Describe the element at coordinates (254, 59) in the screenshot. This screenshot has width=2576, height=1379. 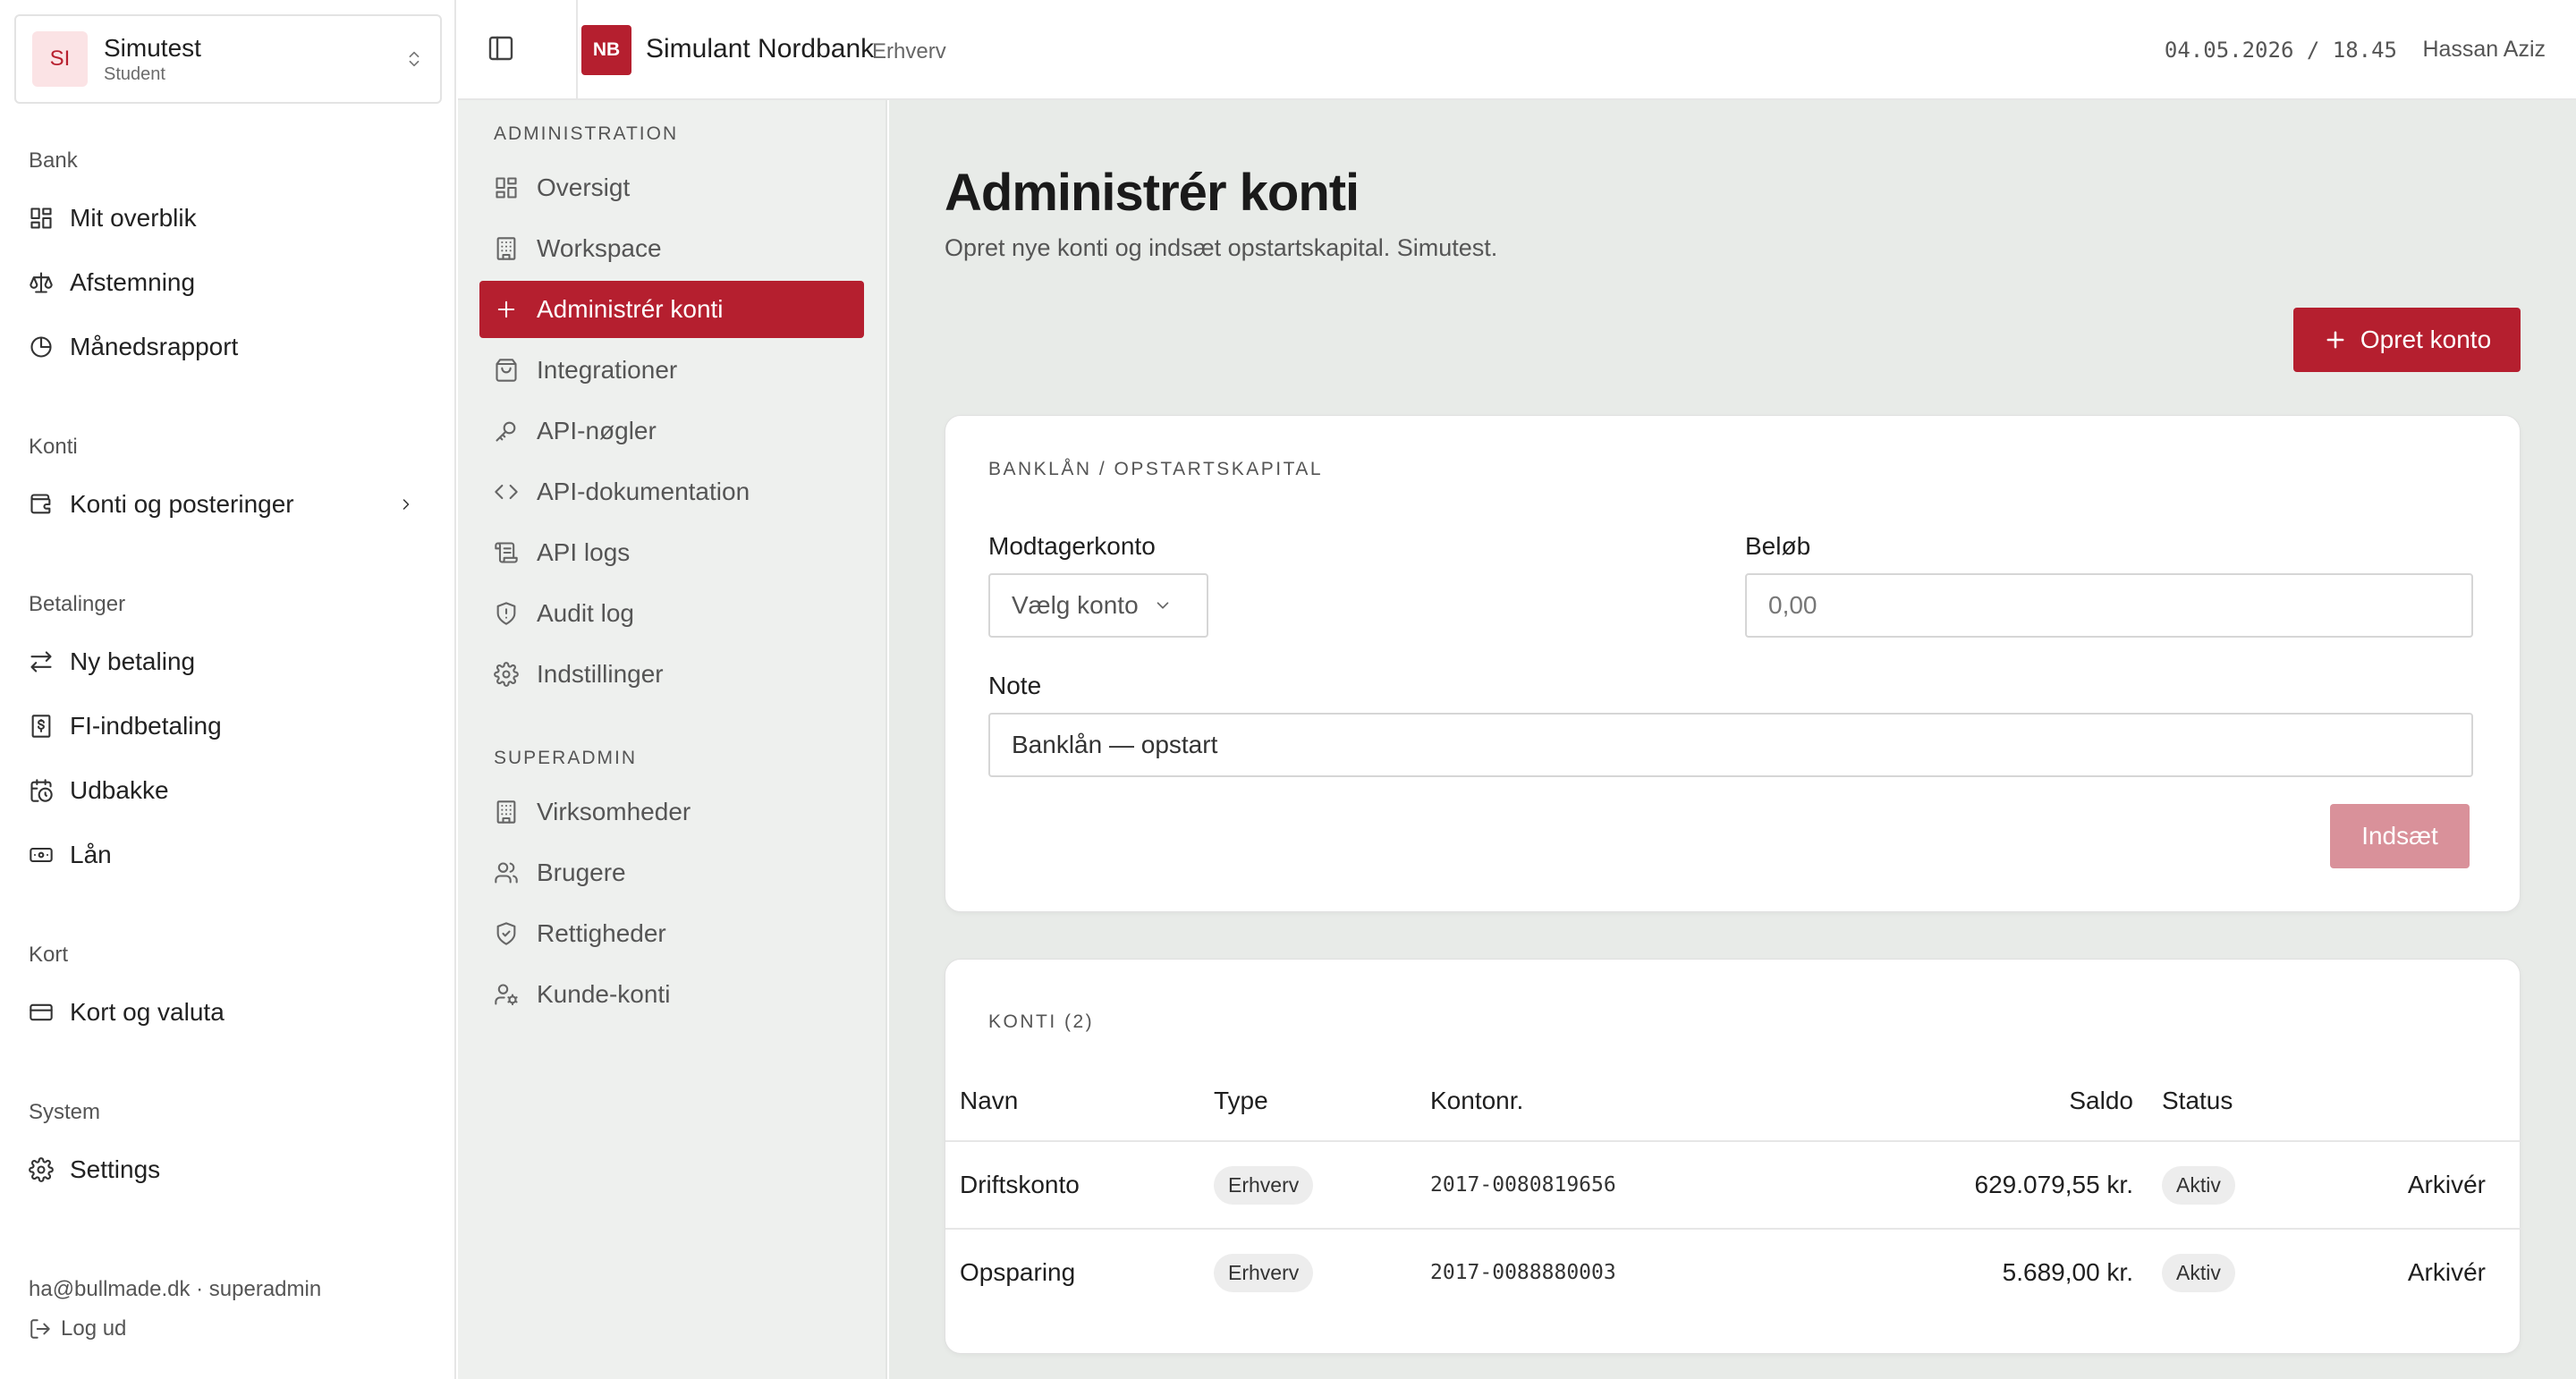
I see `org-info: Simutest Student` at that location.